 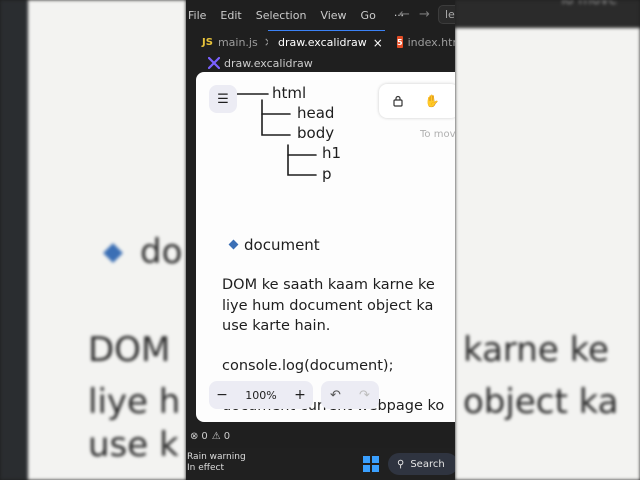 What do you see at coordinates (230, 15) in the screenshot?
I see `menu-edit: Edit` at bounding box center [230, 15].